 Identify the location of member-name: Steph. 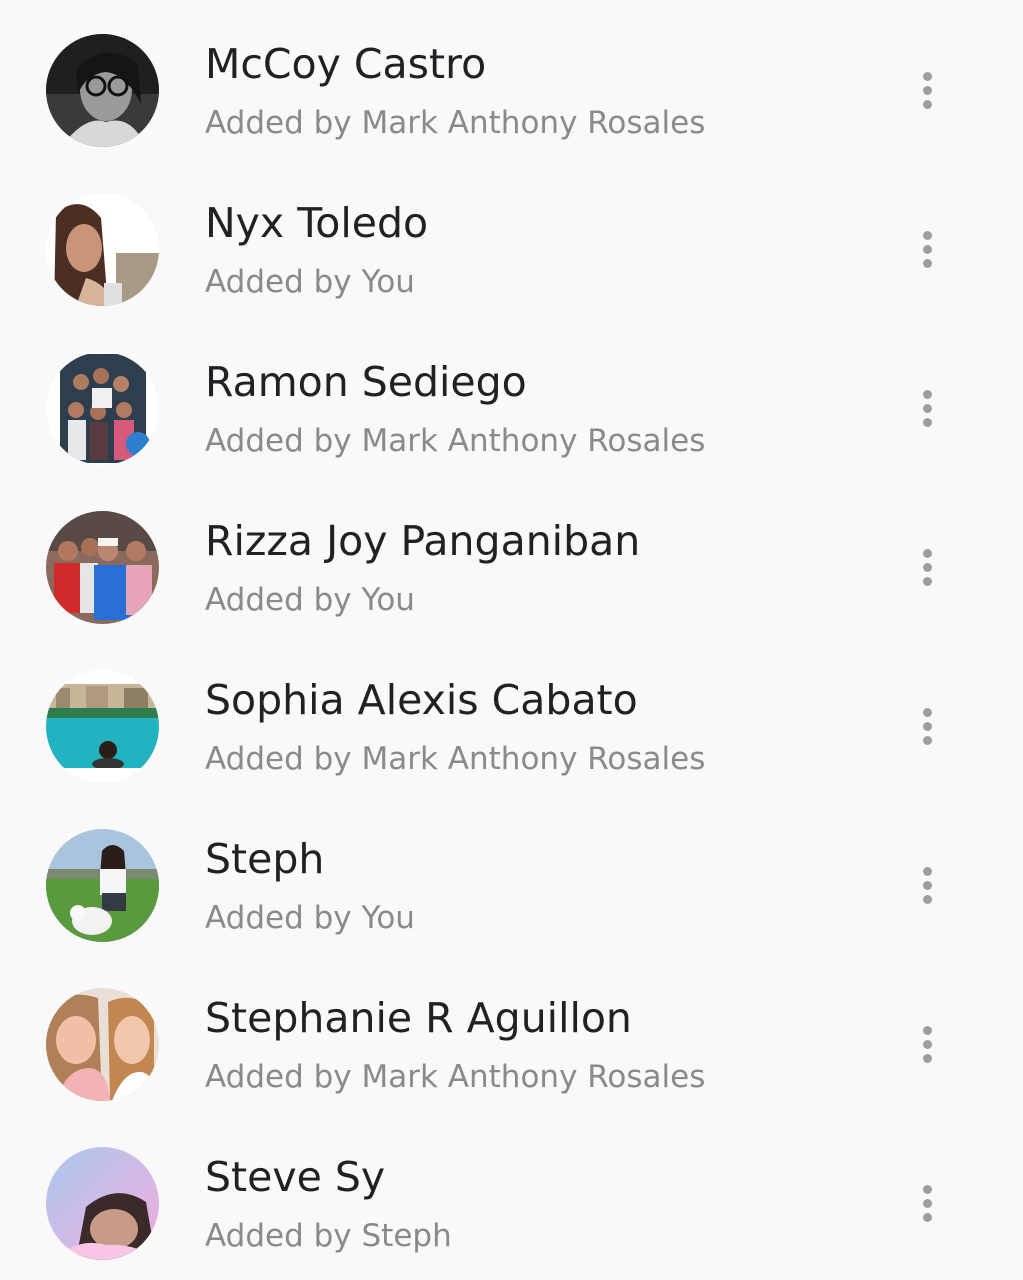
(265, 859).